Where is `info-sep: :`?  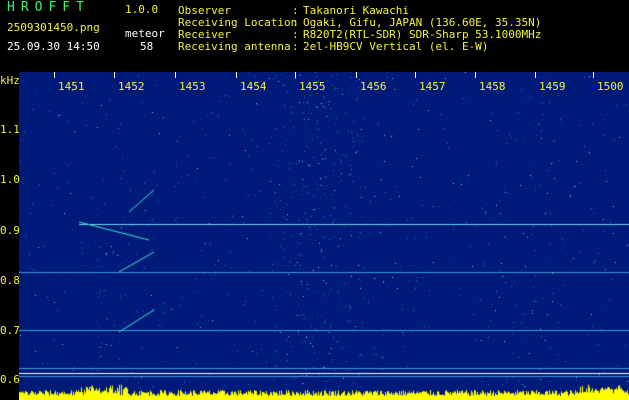
info-sep: : is located at coordinates (295, 46).